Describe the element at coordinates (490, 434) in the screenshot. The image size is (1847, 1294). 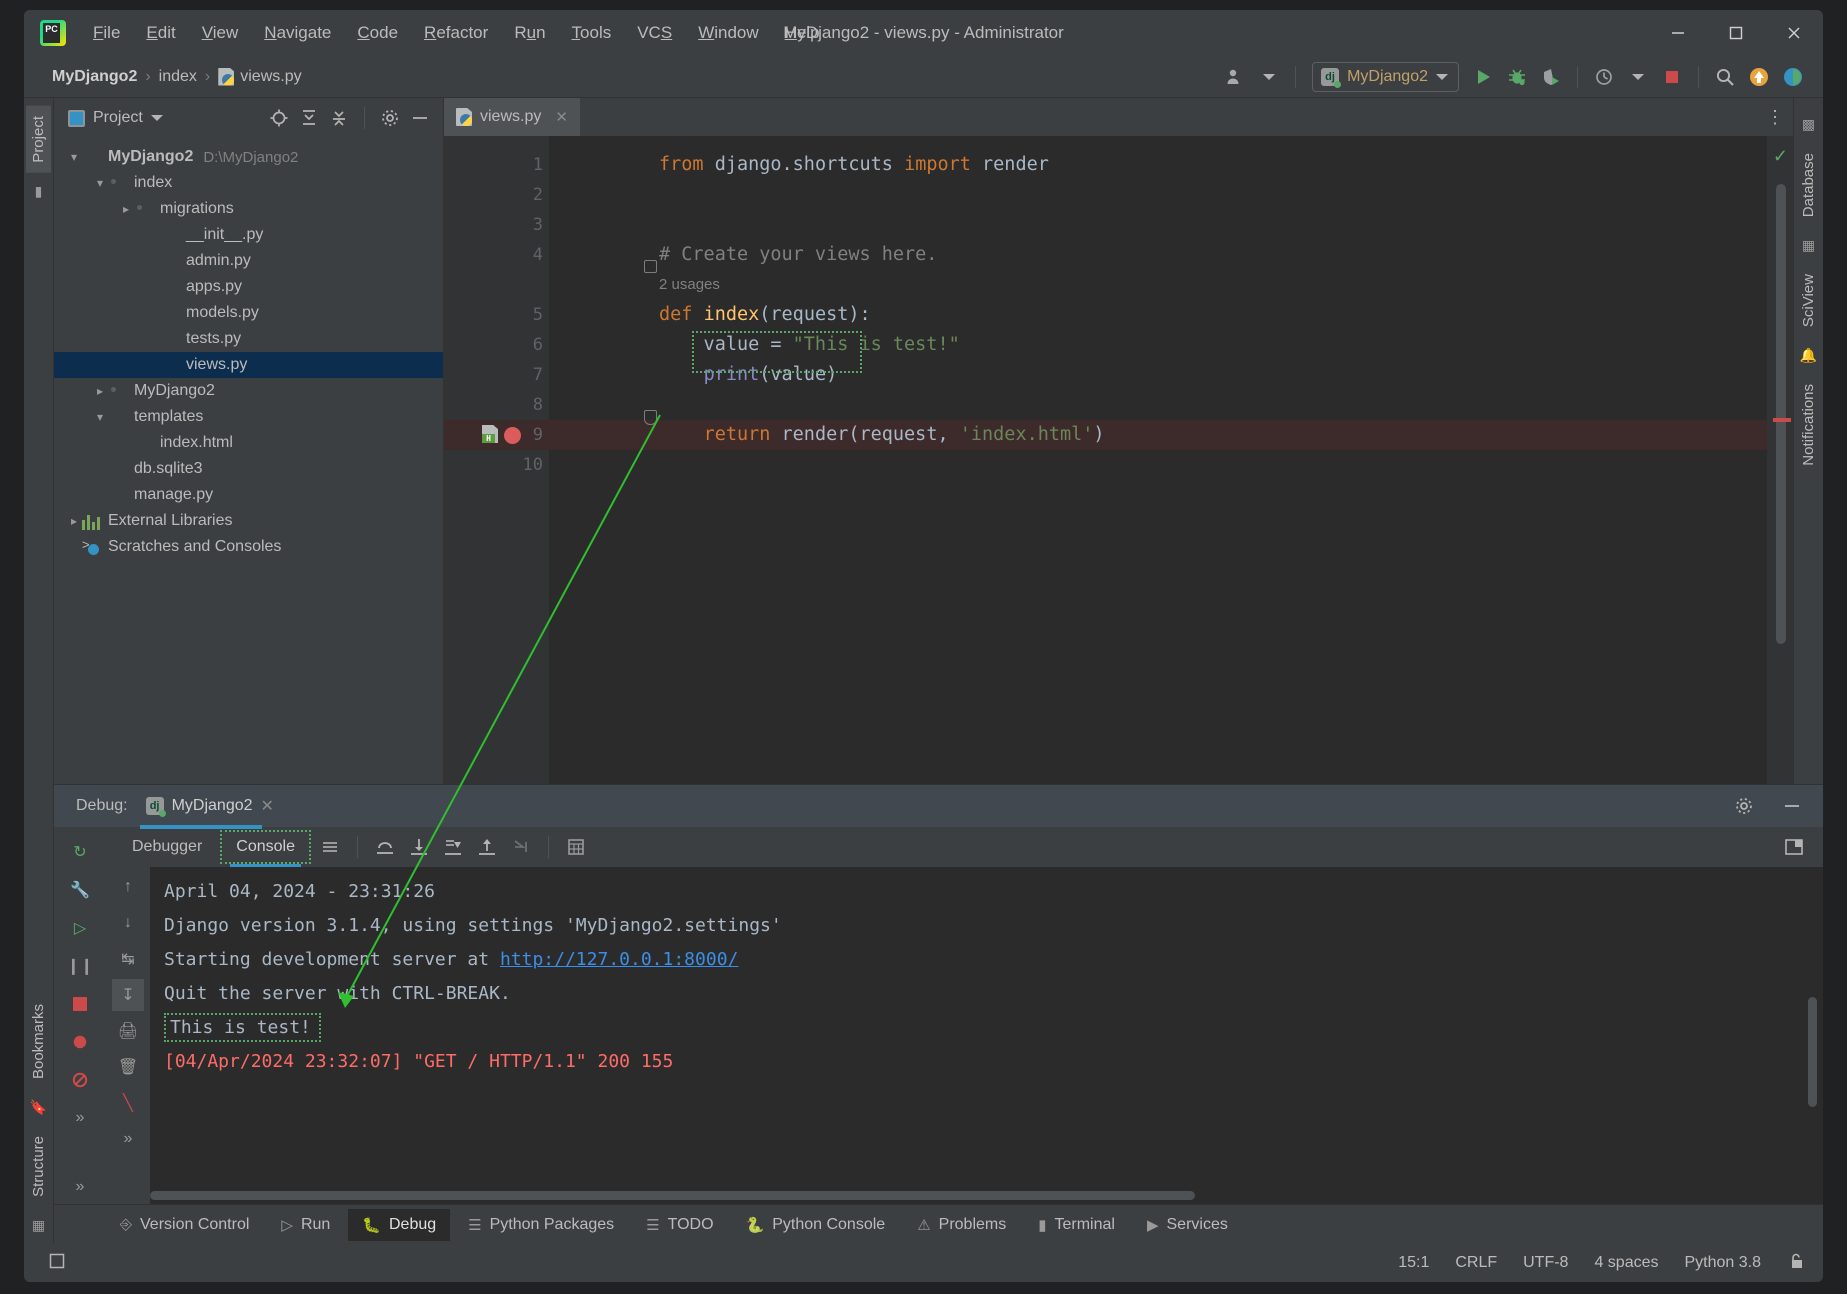
I see `html-file-icon` at that location.